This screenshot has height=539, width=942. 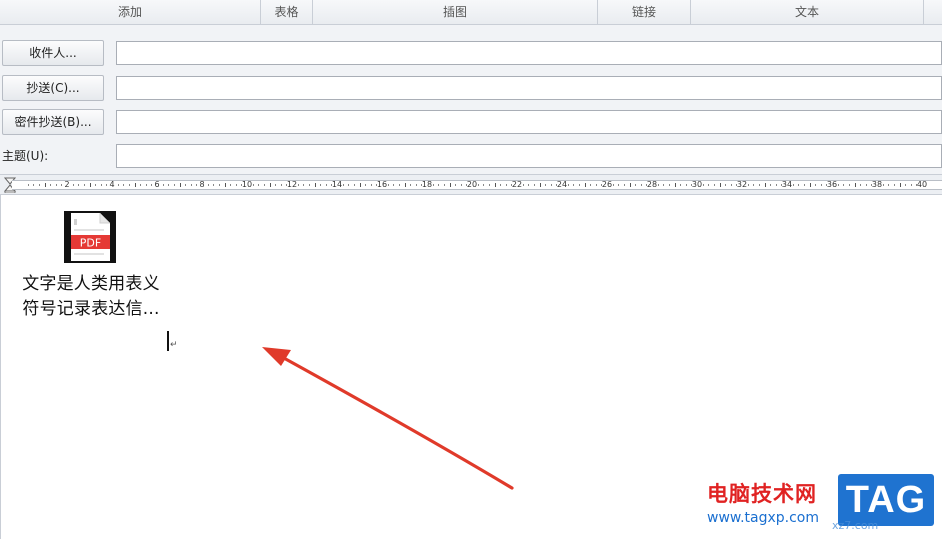 What do you see at coordinates (762, 494) in the screenshot?
I see `watermark-site-name: 电脑技术网` at bounding box center [762, 494].